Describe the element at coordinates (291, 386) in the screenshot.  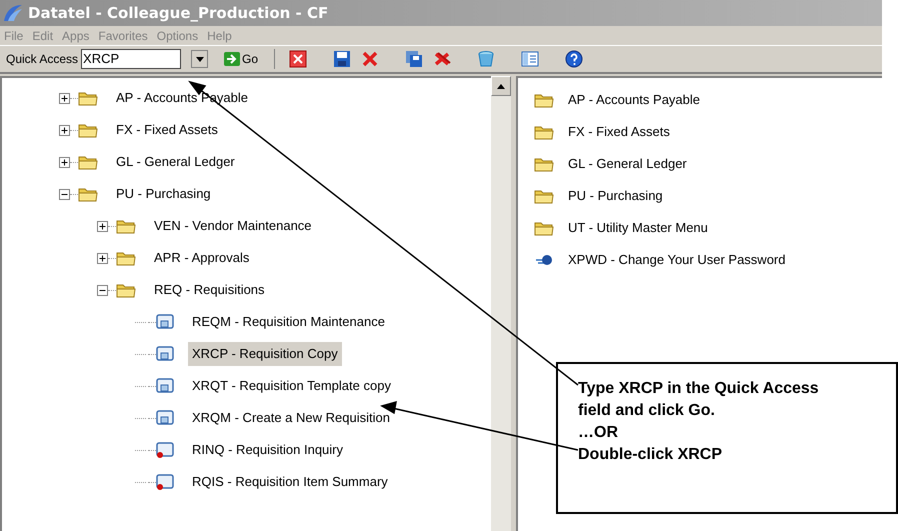
I see `tree-item: XRQT - Requisition Template copy` at that location.